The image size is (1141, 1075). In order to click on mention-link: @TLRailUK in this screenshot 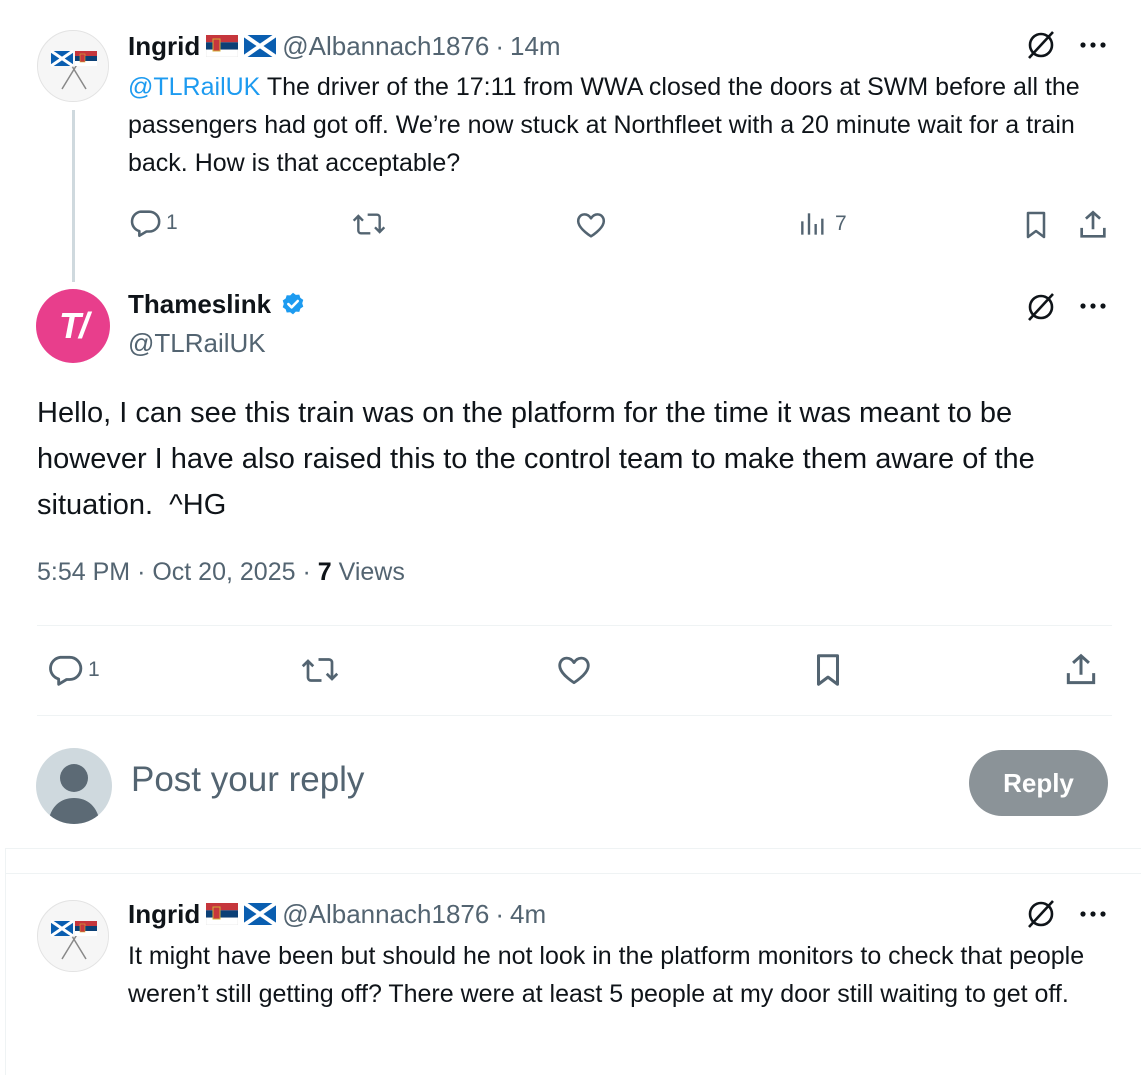, I will do `click(194, 87)`.